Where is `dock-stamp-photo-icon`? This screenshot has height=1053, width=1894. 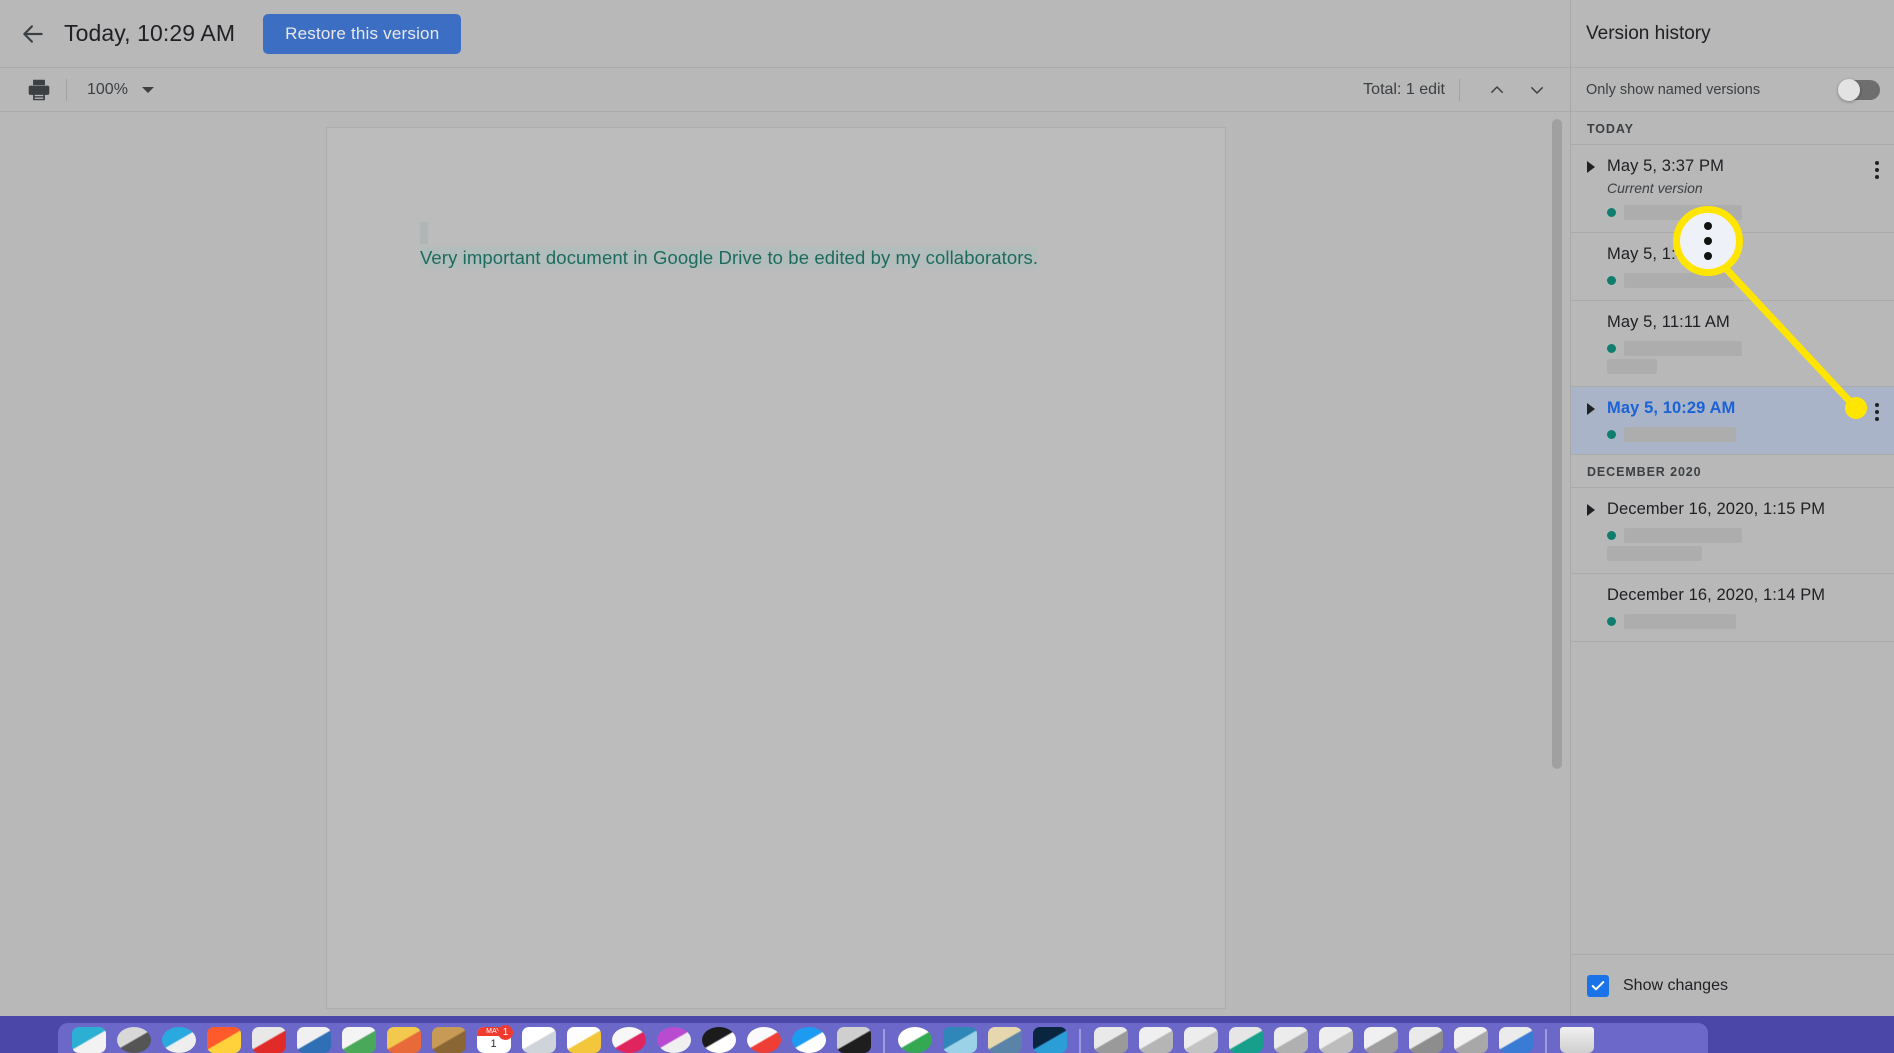
dock-stamp-photo-icon is located at coordinates (313, 1039).